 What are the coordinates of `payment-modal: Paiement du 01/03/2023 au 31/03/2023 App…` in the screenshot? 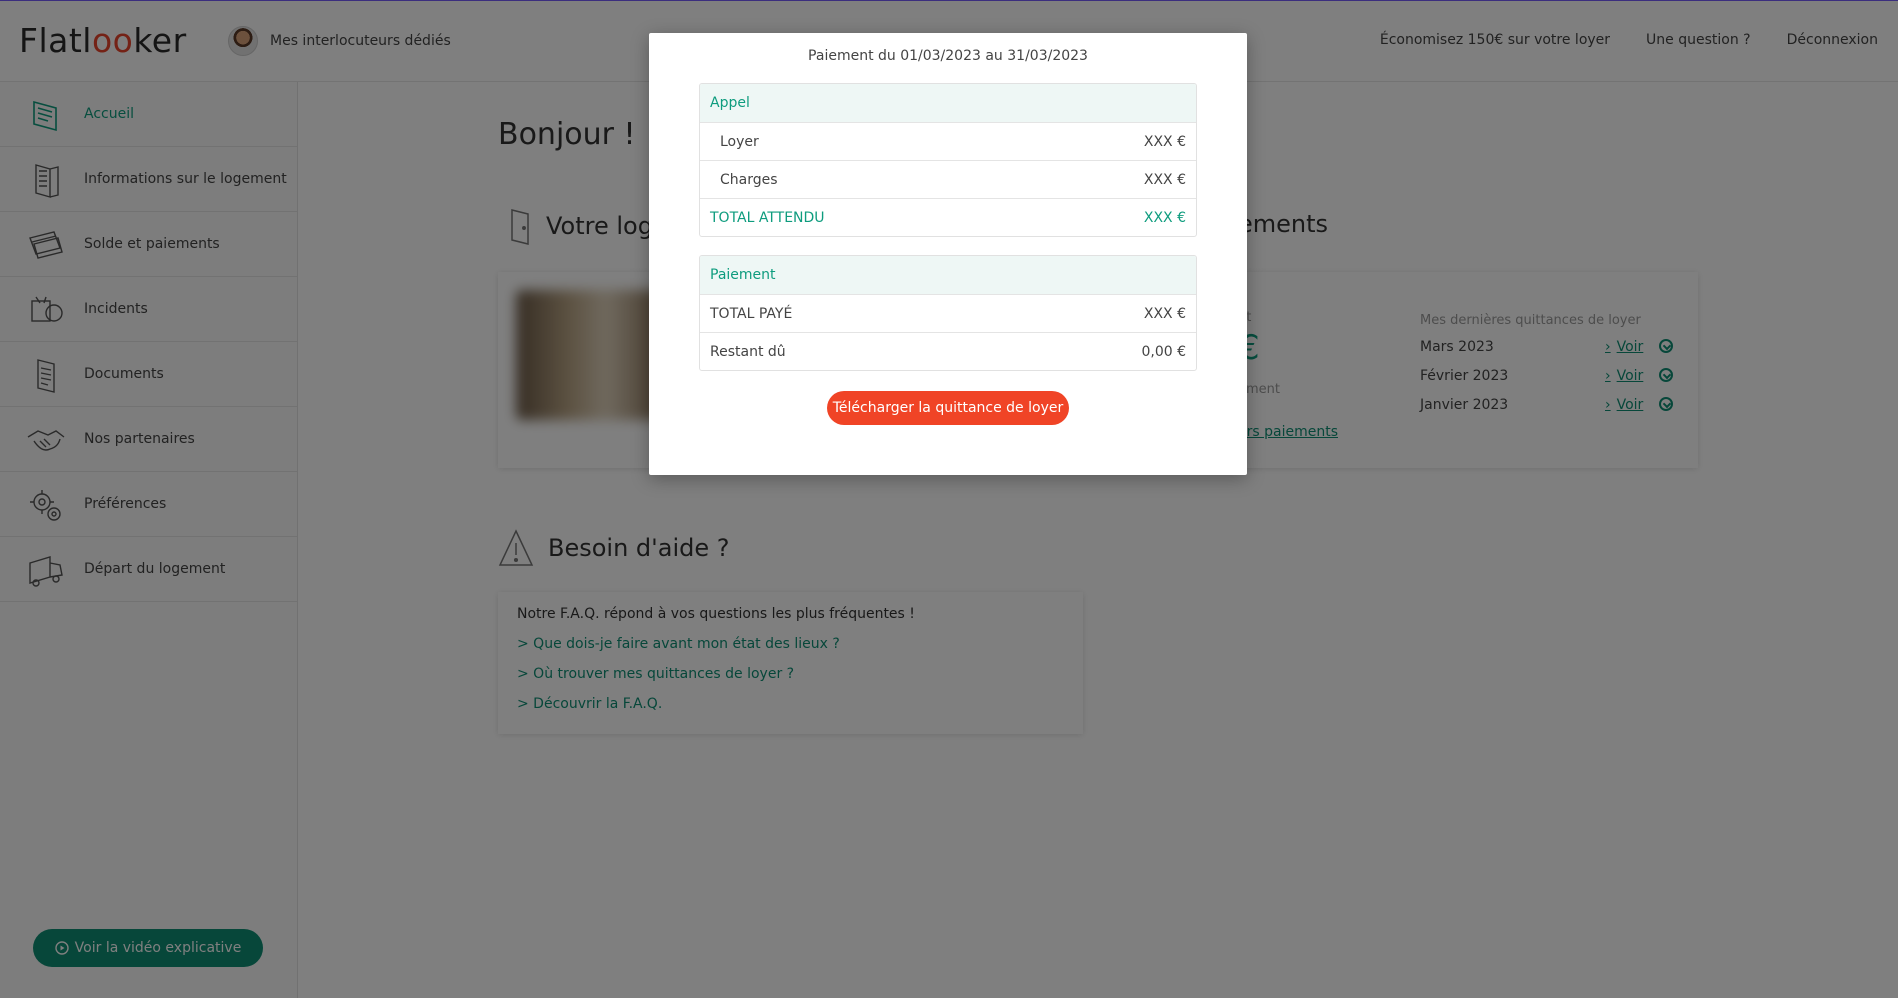 It's located at (948, 254).